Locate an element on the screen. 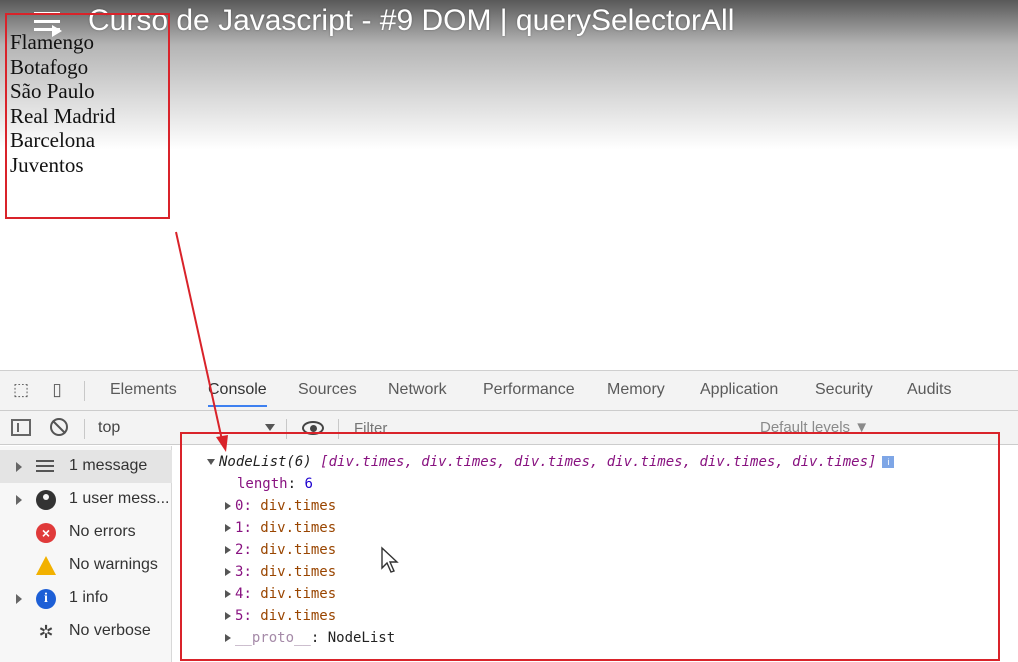 Image resolution: width=1018 pixels, height=662 pixels. sidebar-item-messages: 1 message is located at coordinates (86, 466).